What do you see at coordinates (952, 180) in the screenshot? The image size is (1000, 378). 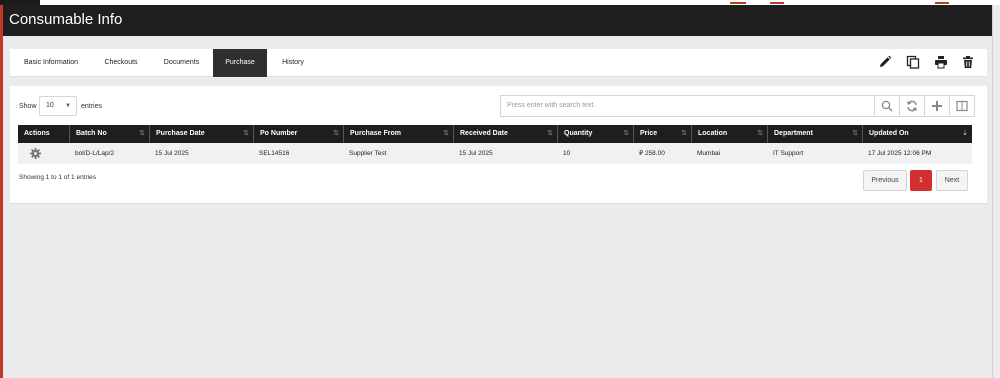 I see `next-button: Next` at bounding box center [952, 180].